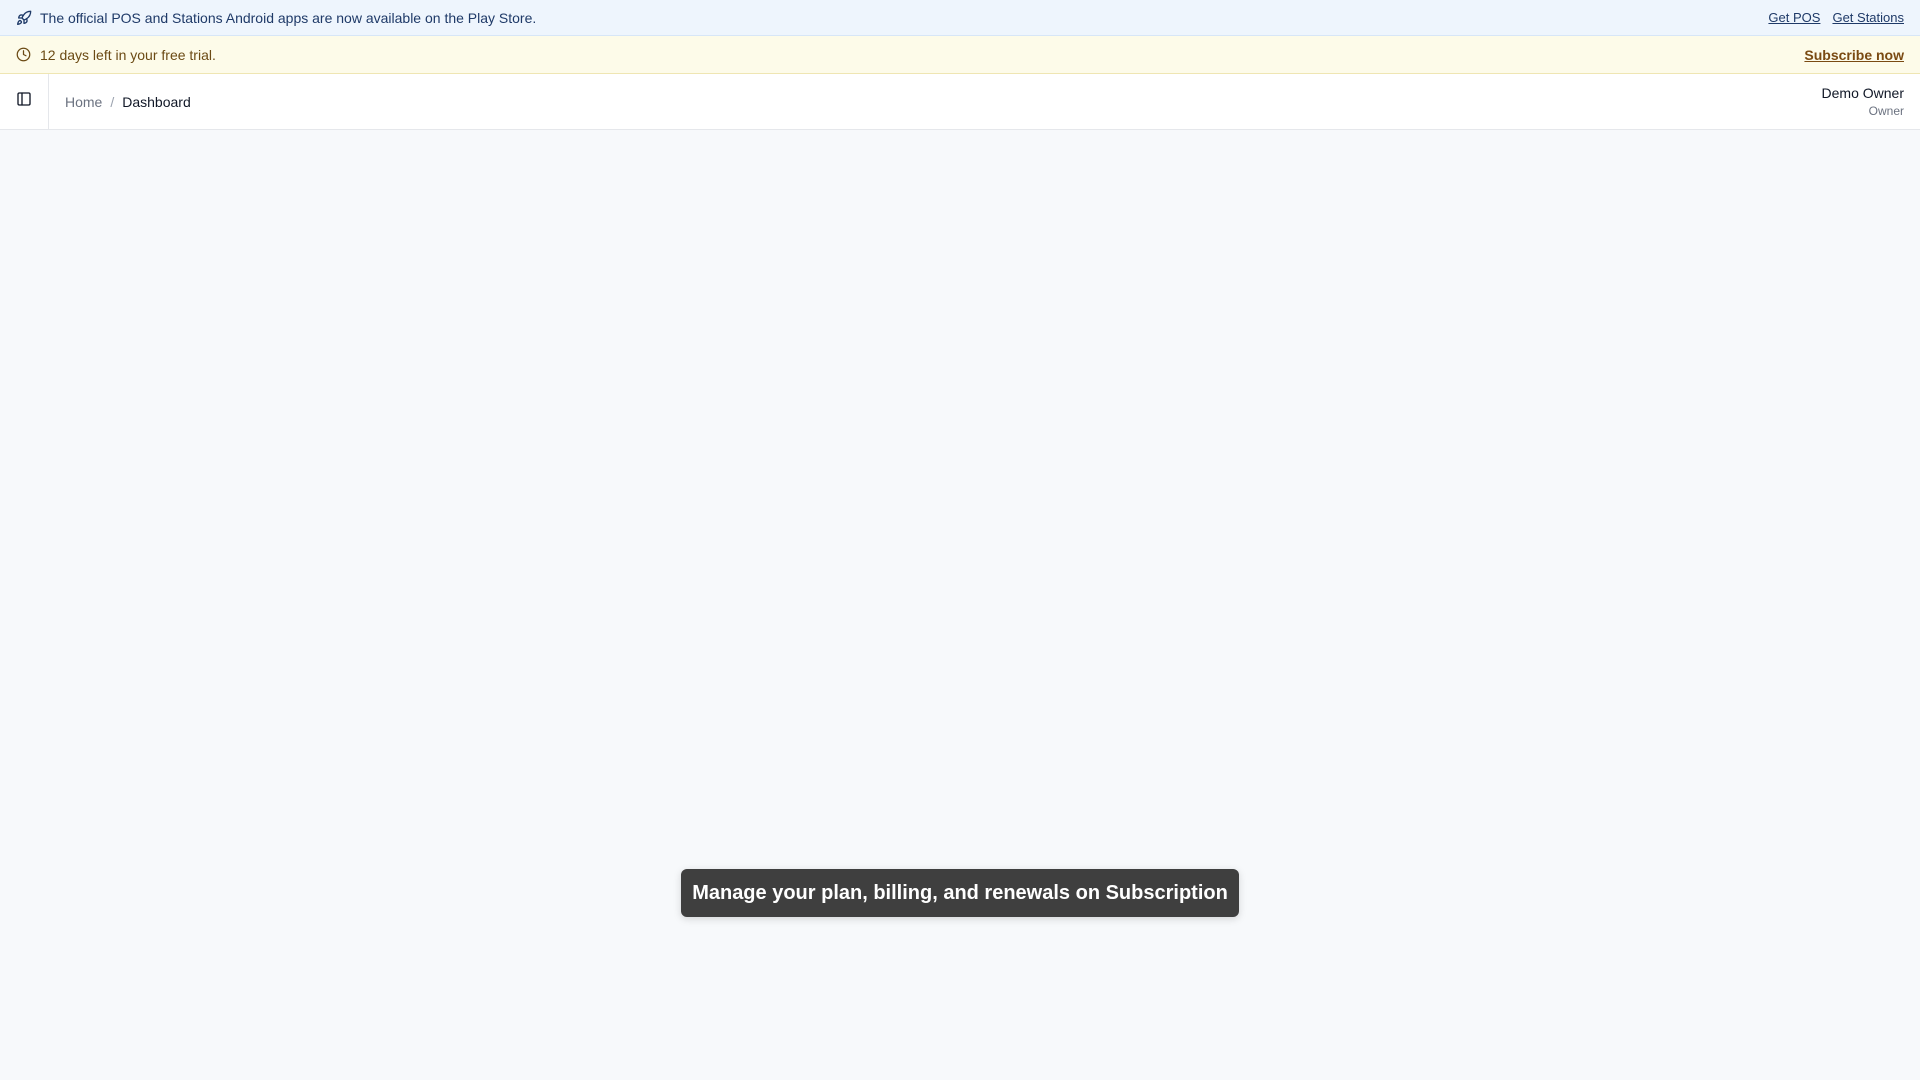  I want to click on breadcrumb-dashboard: Dashboard, so click(156, 101).